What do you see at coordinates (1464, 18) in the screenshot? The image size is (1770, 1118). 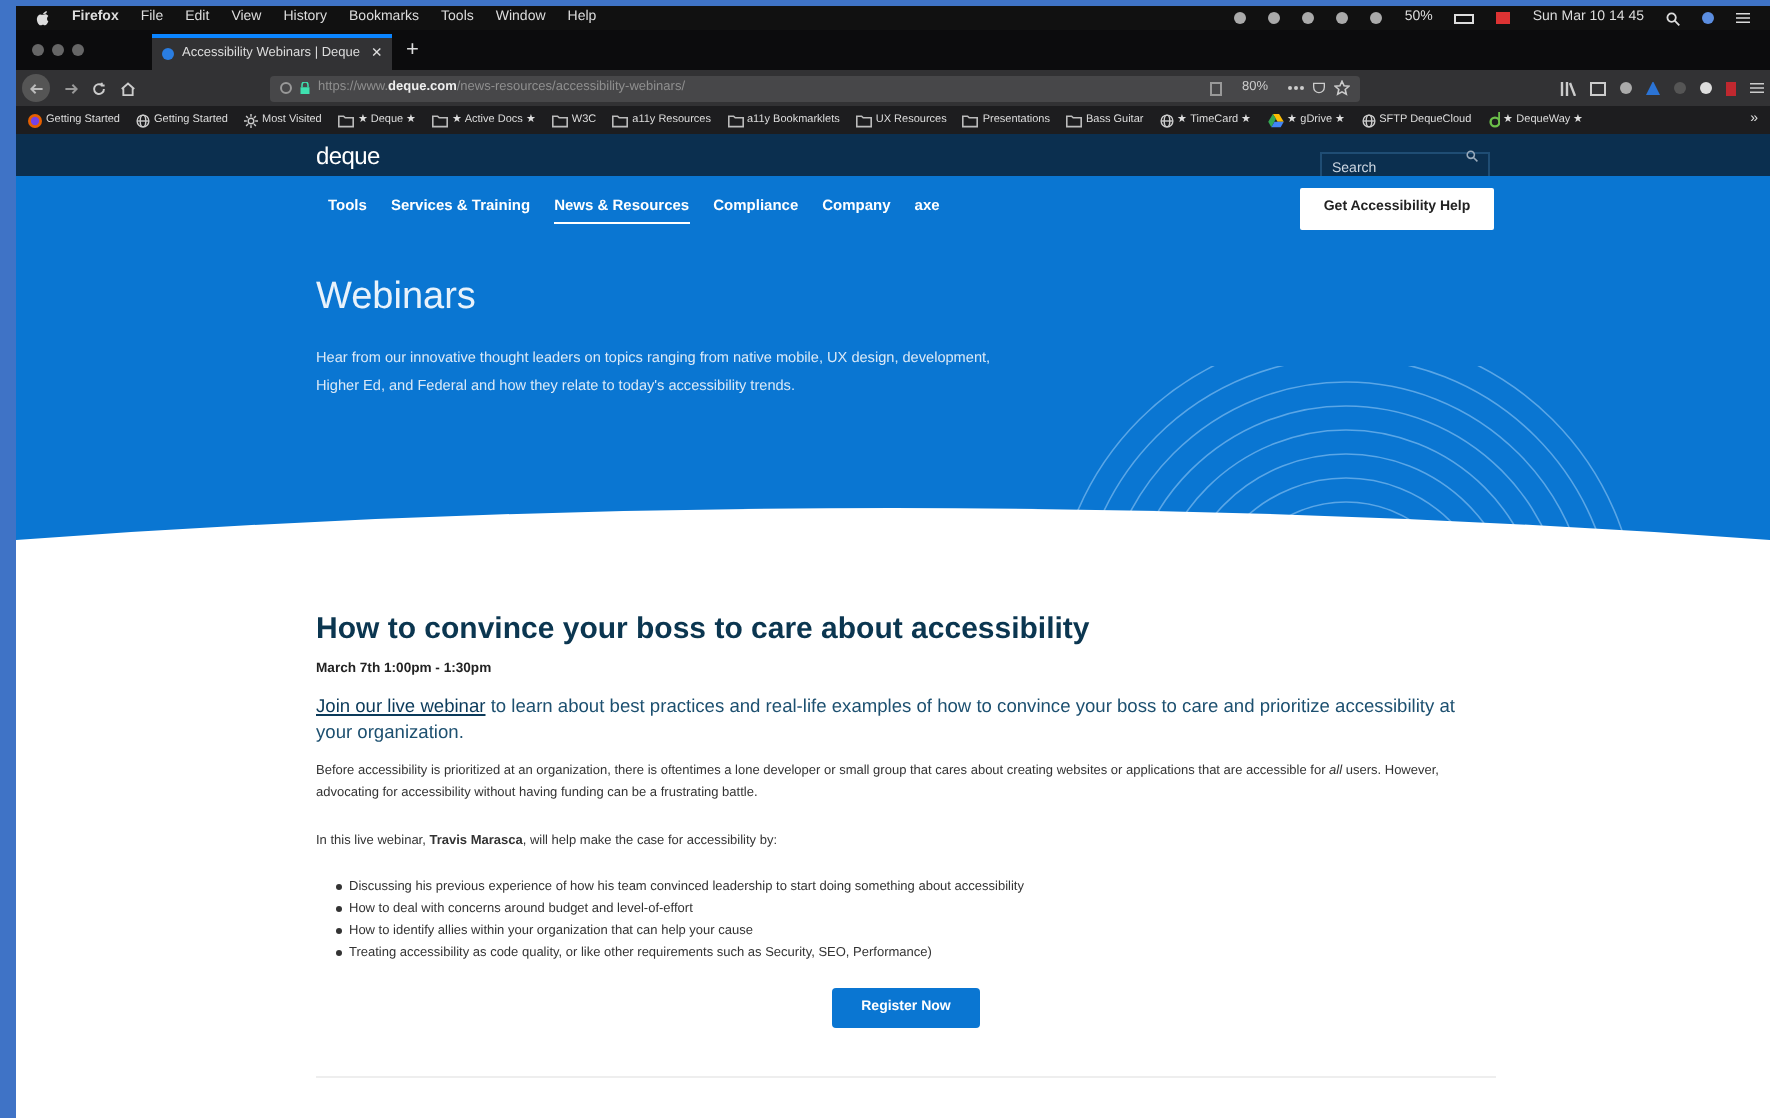 I see `battery-icon` at bounding box center [1464, 18].